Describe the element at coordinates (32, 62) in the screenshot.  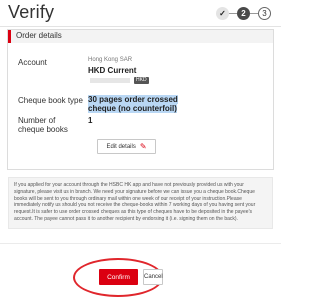
I see `account-label: Account` at that location.